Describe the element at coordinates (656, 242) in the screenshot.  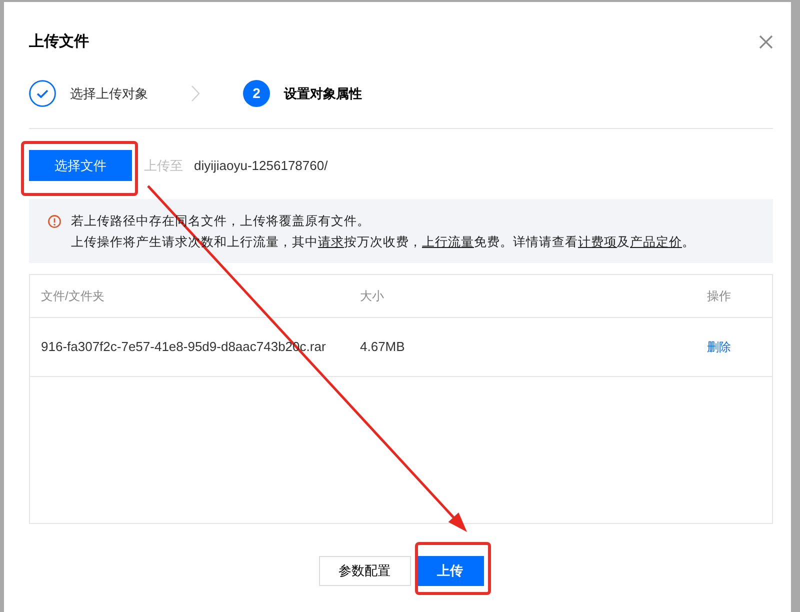
I see `inline-link: 产品定价` at that location.